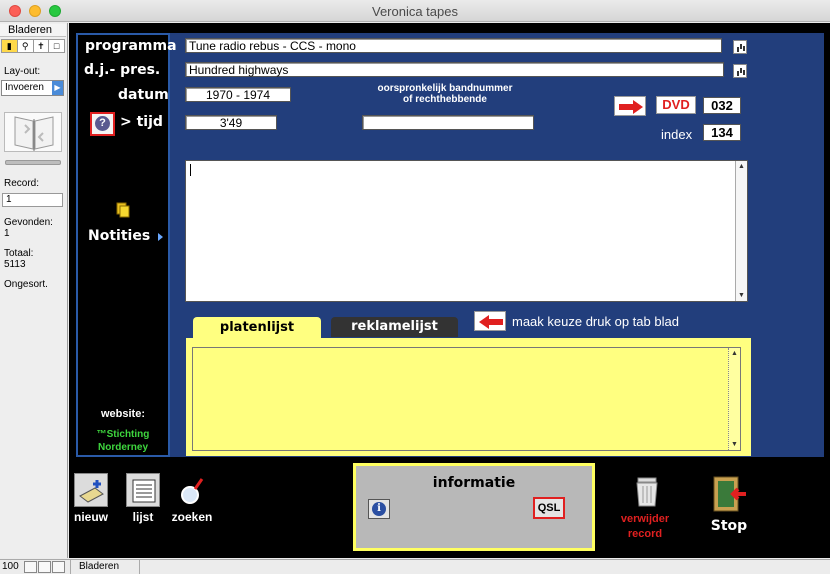 Image resolution: width=830 pixels, height=574 pixels. What do you see at coordinates (24, 87) in the screenshot?
I see `layout-select-value: Invoeren` at bounding box center [24, 87].